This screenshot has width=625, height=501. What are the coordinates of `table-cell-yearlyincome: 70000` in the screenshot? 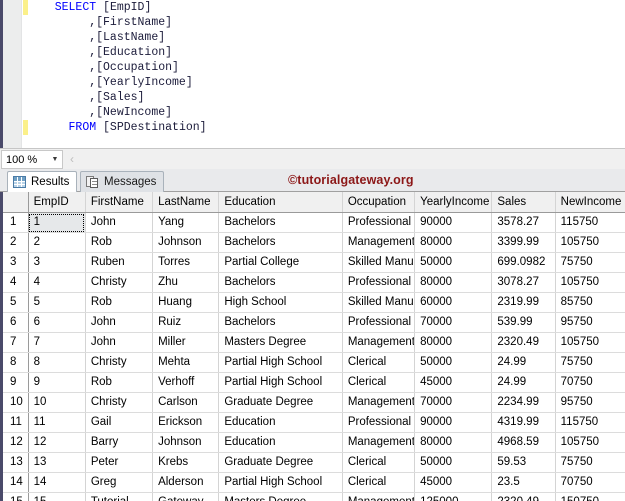 It's located at (453, 322).